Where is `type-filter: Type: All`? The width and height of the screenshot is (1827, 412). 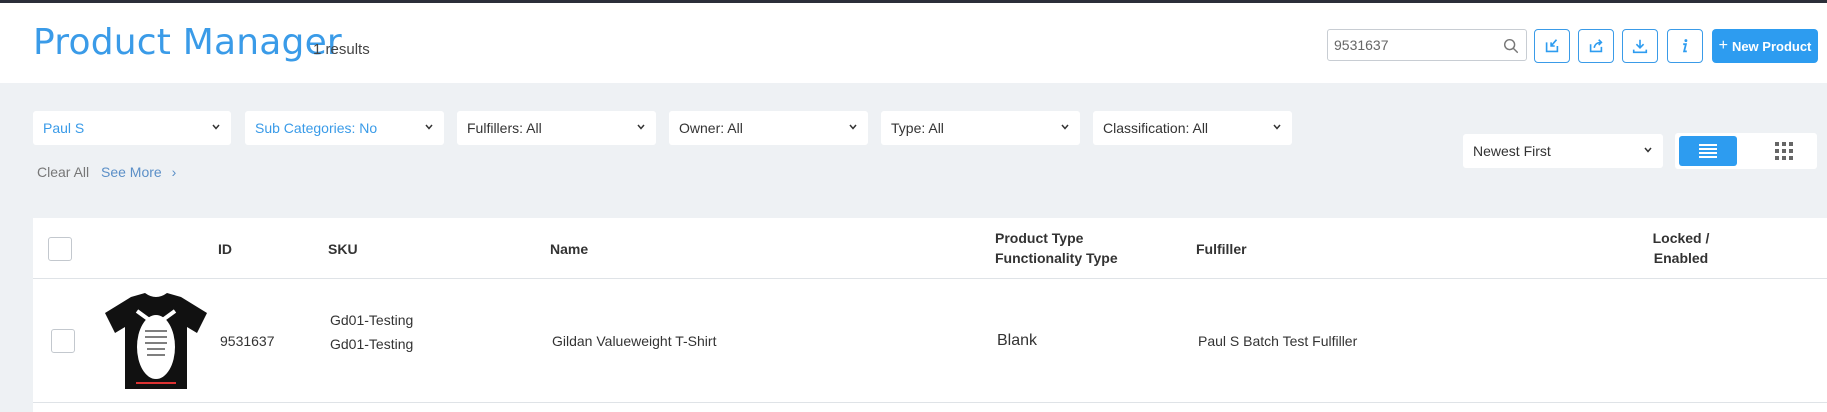
type-filter: Type: All is located at coordinates (980, 128).